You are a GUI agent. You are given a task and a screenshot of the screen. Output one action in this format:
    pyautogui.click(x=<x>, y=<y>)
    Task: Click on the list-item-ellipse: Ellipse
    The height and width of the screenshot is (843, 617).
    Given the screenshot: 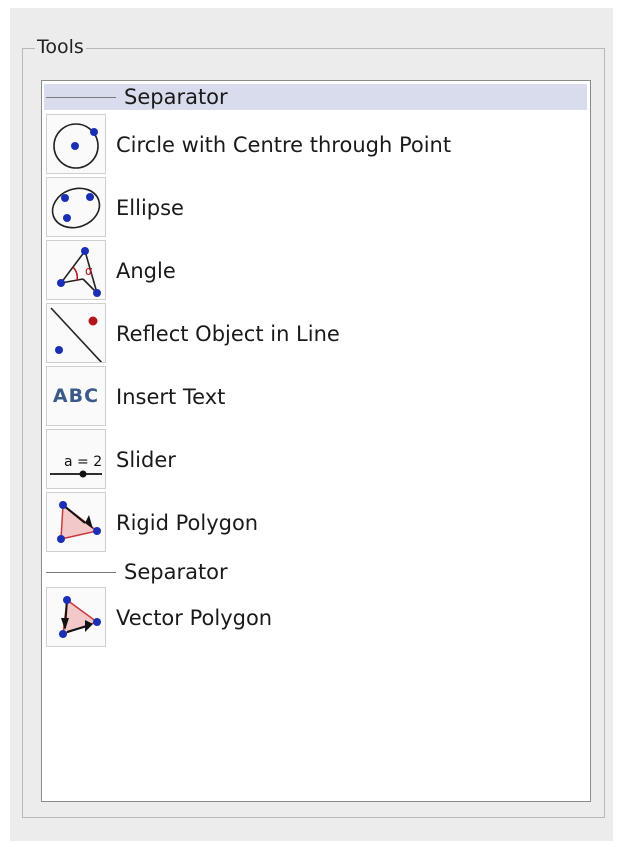 What is the action you would take?
    pyautogui.click(x=315, y=208)
    